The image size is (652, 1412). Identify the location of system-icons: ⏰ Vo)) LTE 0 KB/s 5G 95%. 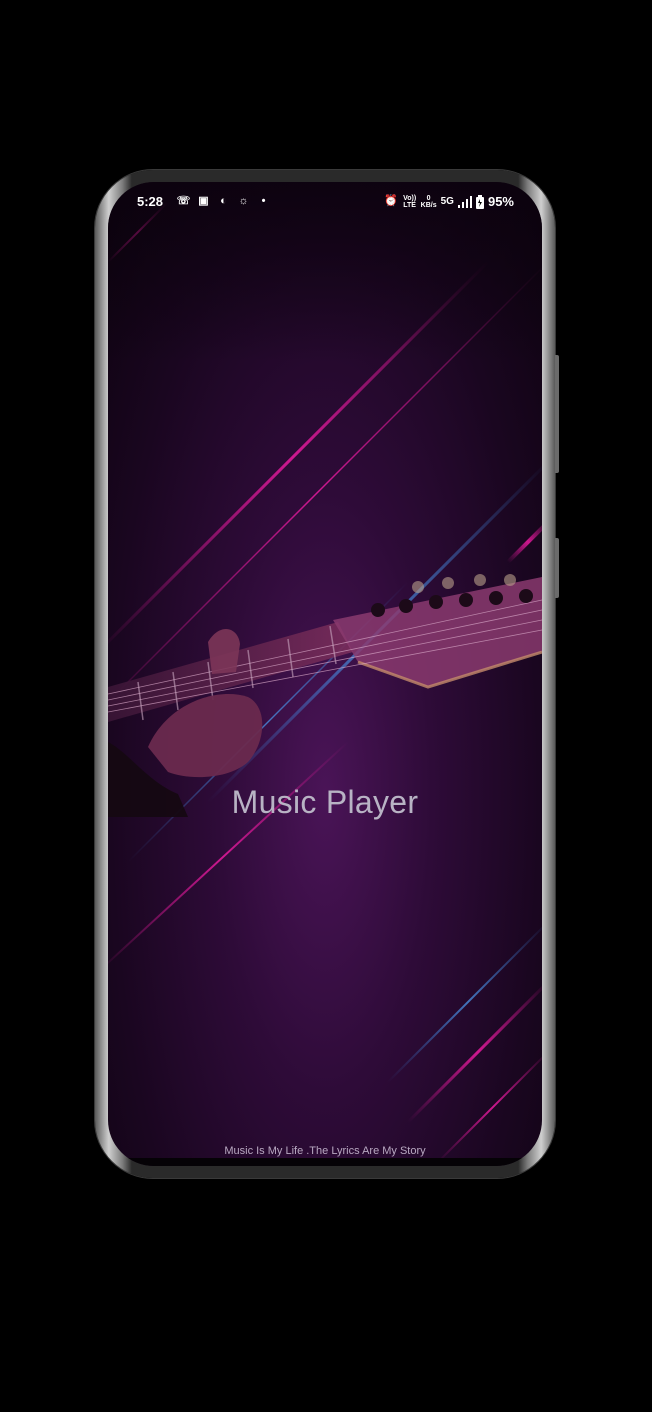
(449, 201).